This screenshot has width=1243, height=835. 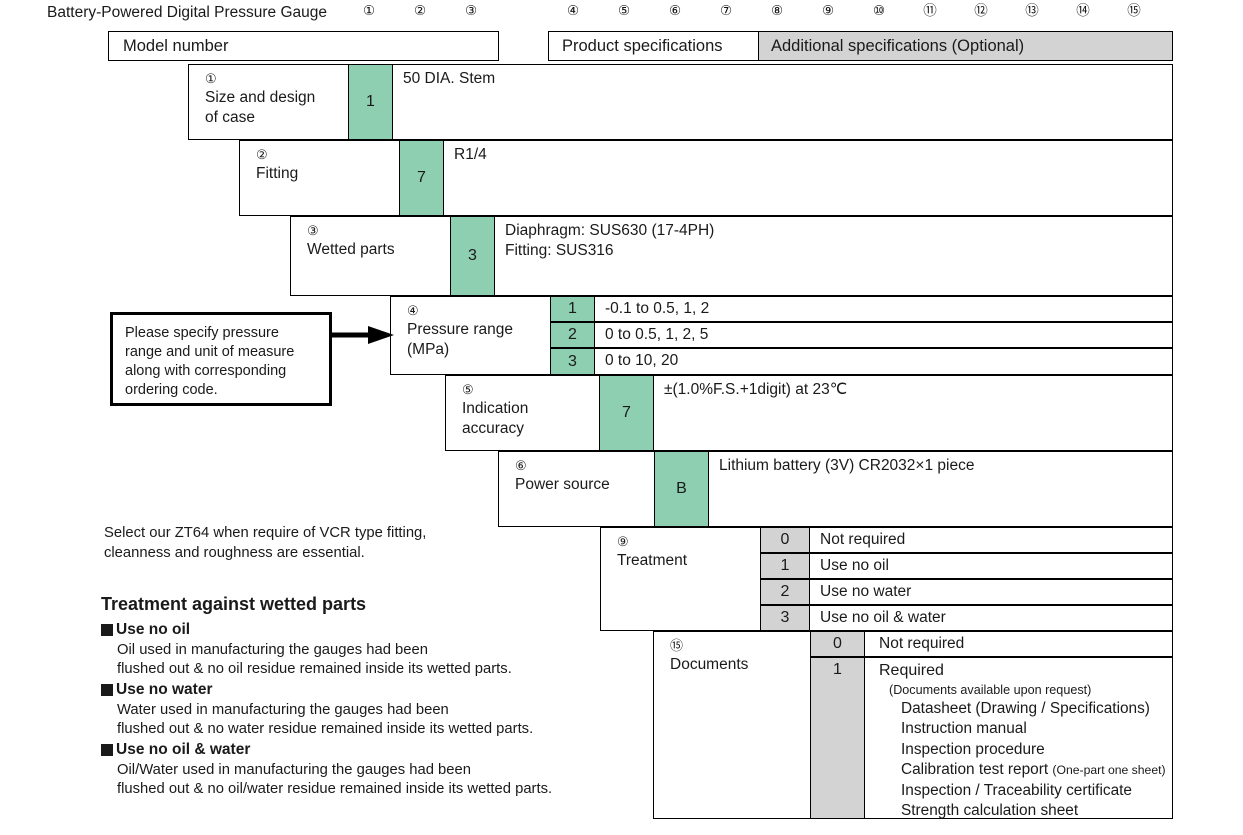 I want to click on spec-row-fitting: ② Fitting 7 R1/4, so click(x=706, y=178).